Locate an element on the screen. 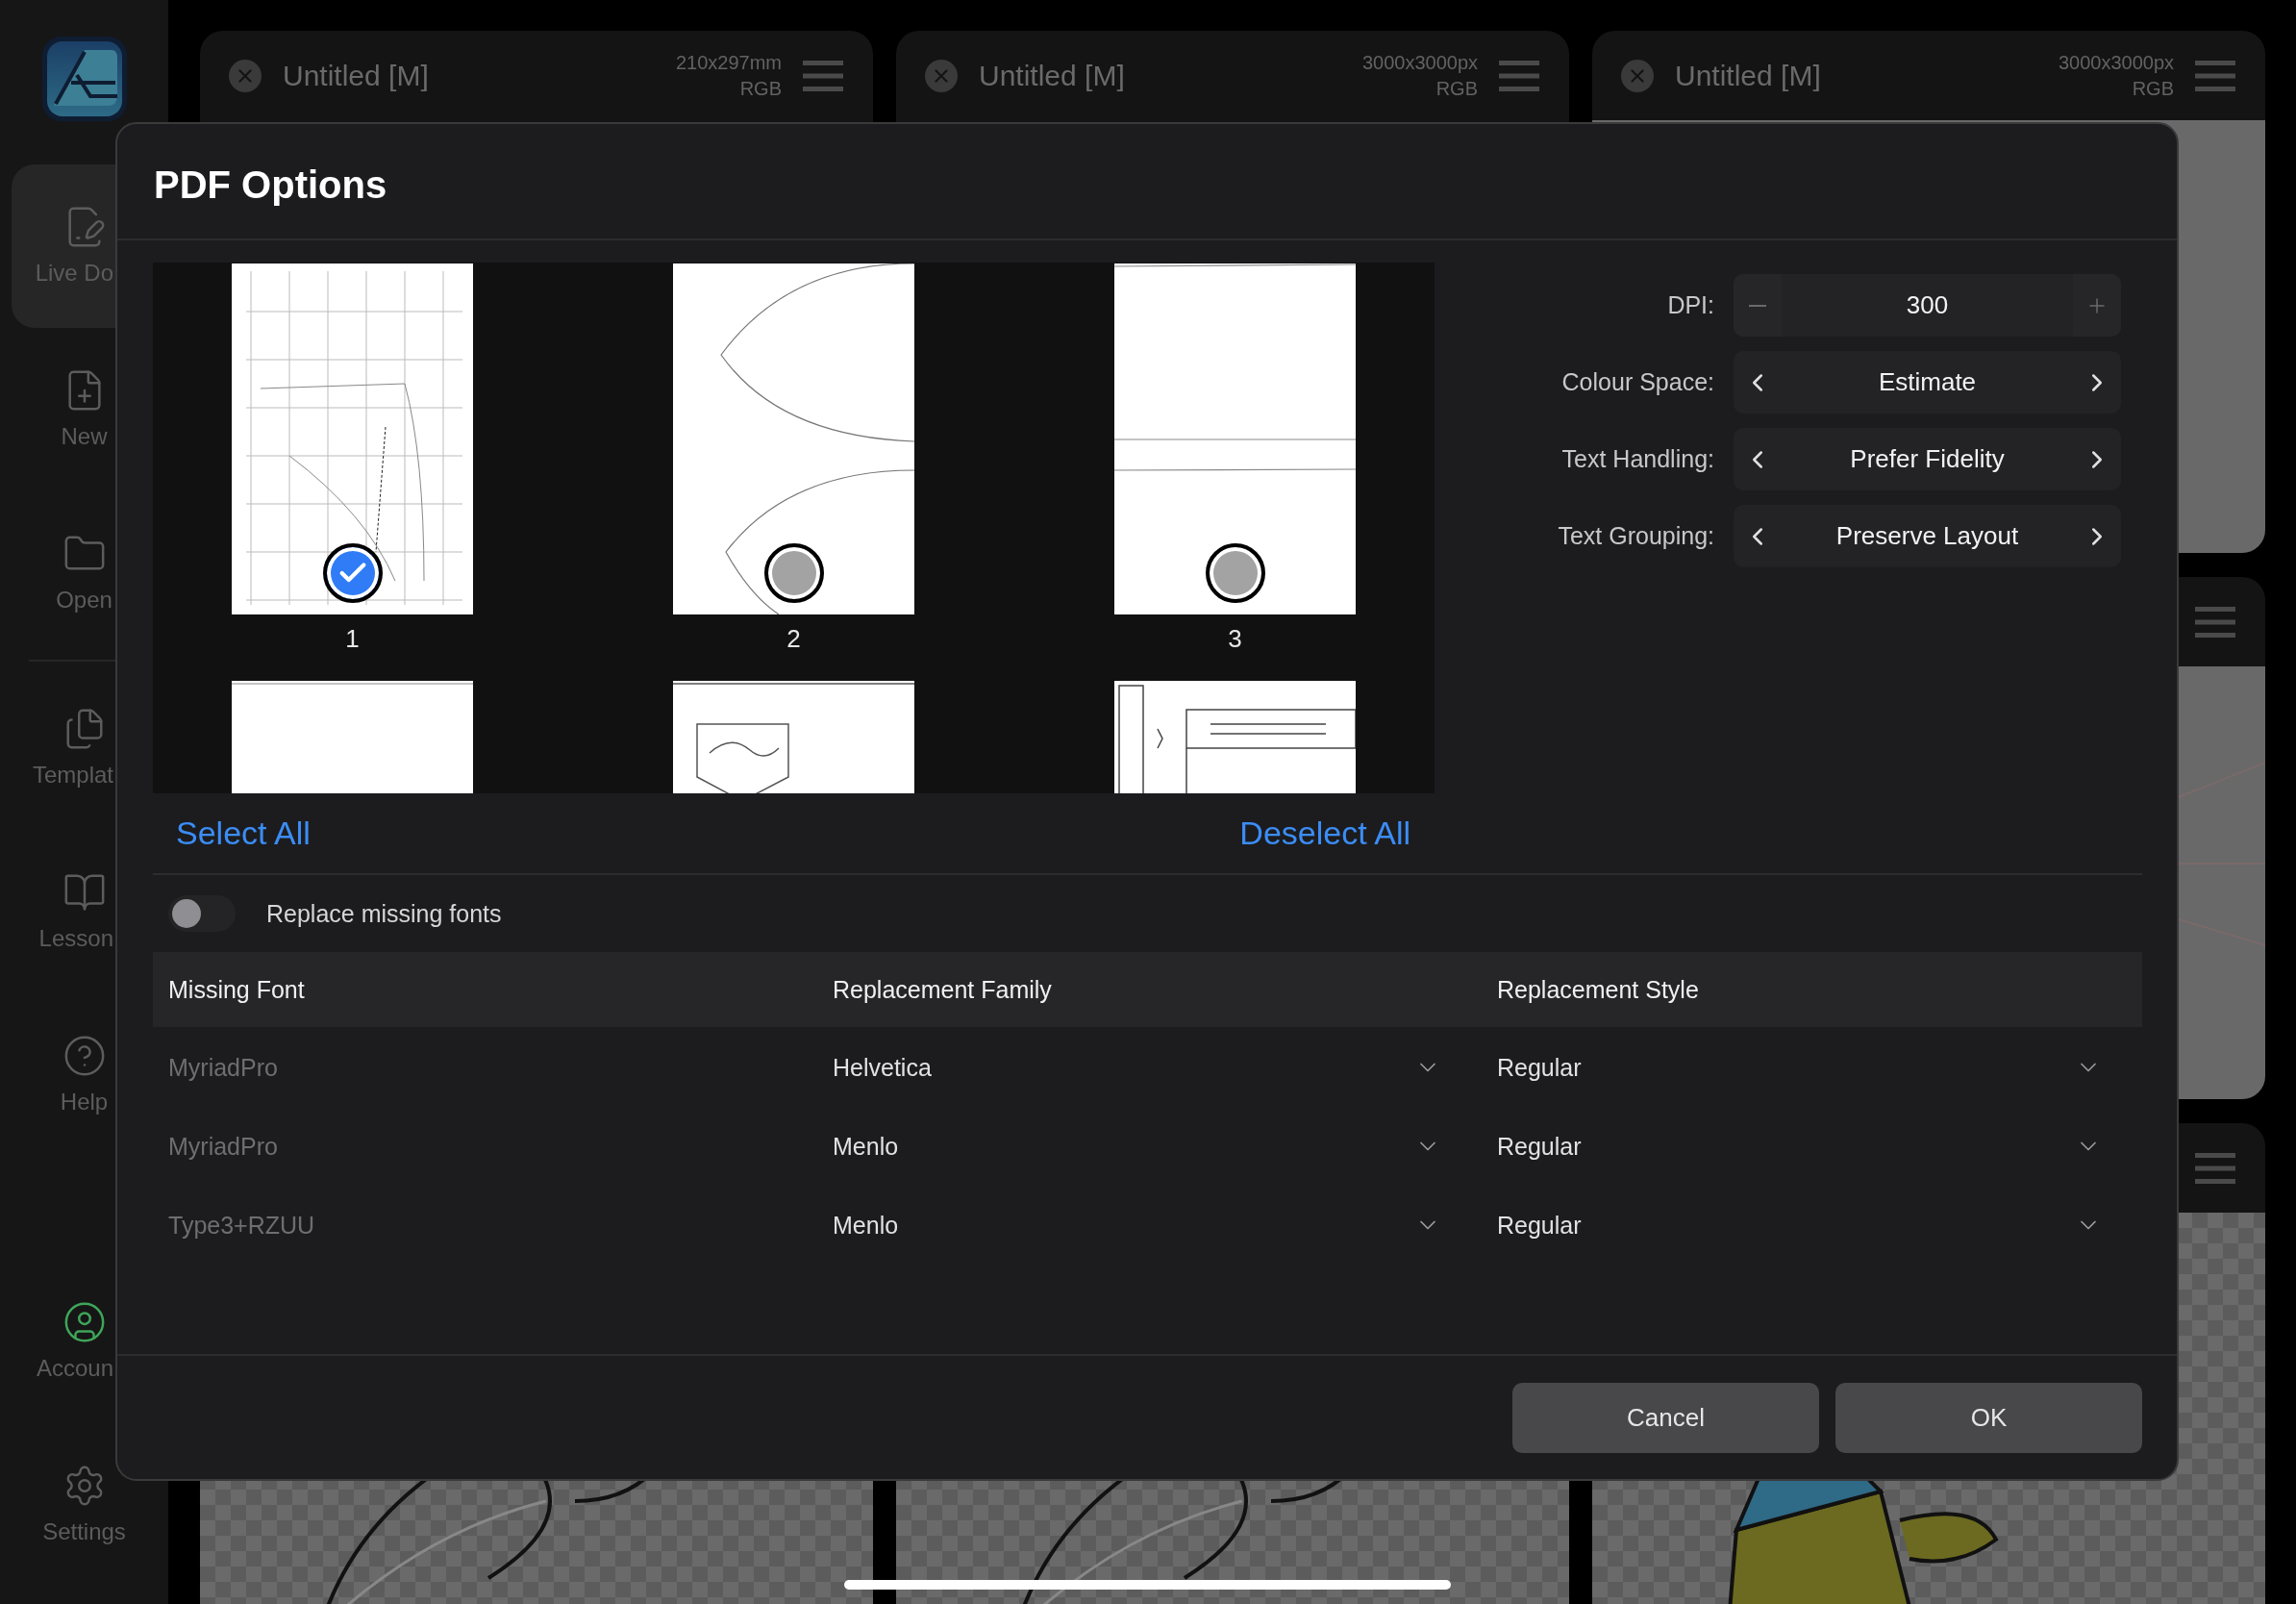 The width and height of the screenshot is (2296, 1604). sidebar-label: Accoun is located at coordinates (74, 1368).